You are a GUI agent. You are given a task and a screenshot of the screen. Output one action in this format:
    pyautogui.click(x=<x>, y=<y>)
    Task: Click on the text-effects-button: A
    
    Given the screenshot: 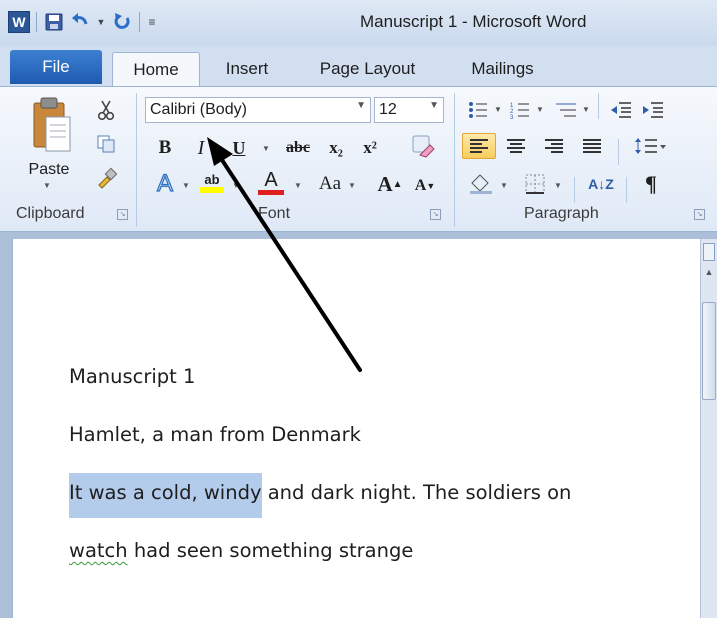 What is the action you would take?
    pyautogui.click(x=165, y=183)
    